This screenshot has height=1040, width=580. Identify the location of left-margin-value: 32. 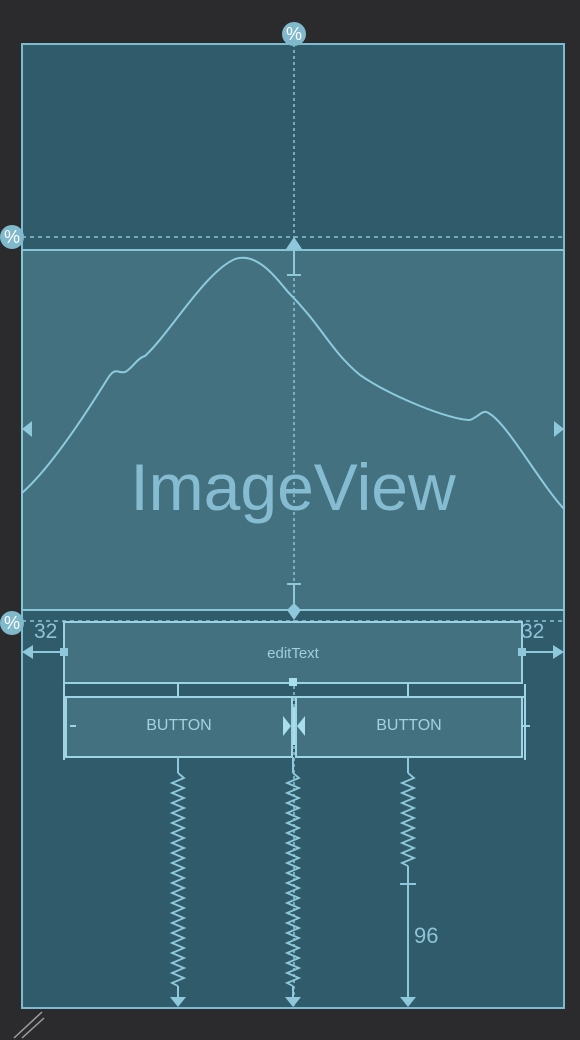
(46, 631).